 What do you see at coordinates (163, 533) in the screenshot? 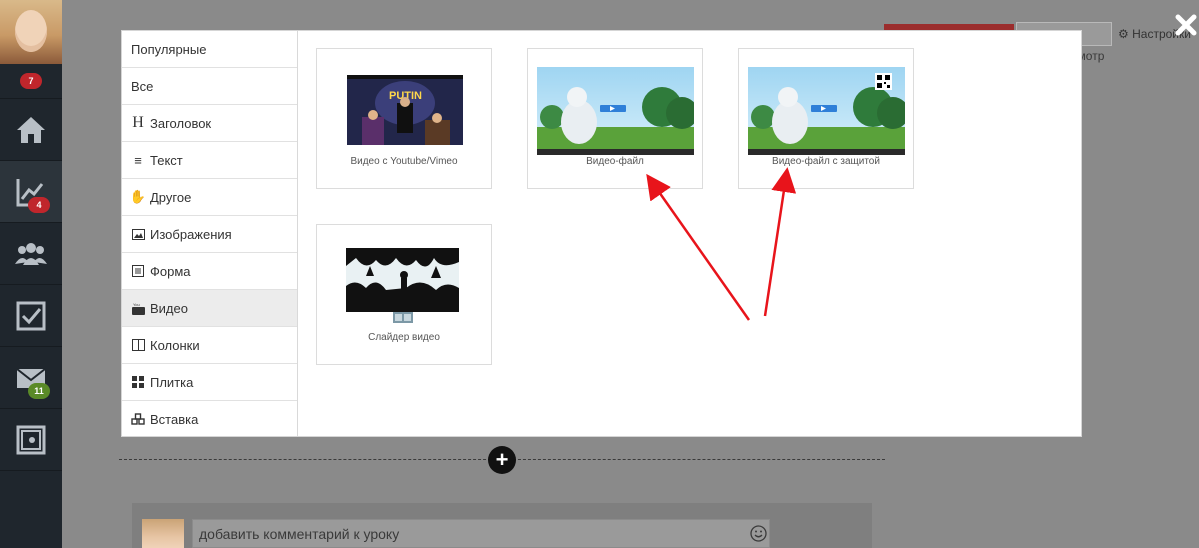
I see `comment-avatar` at bounding box center [163, 533].